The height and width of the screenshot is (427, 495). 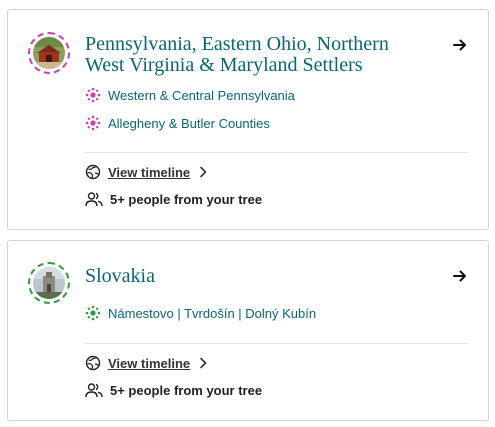 I want to click on region-label: Western & Central Pennsylvania, so click(x=201, y=95).